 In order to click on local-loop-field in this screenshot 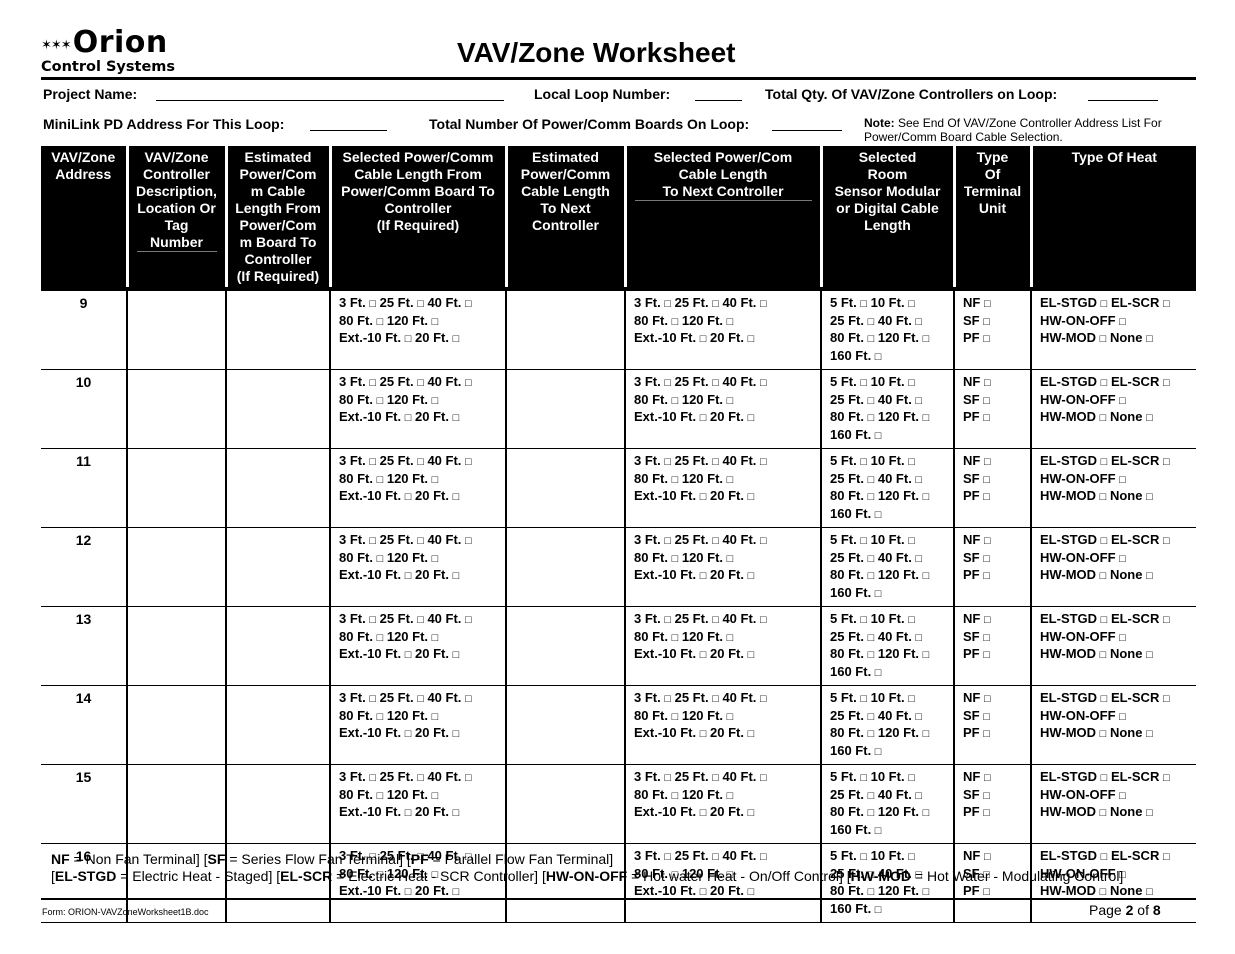, I will do `click(718, 100)`.